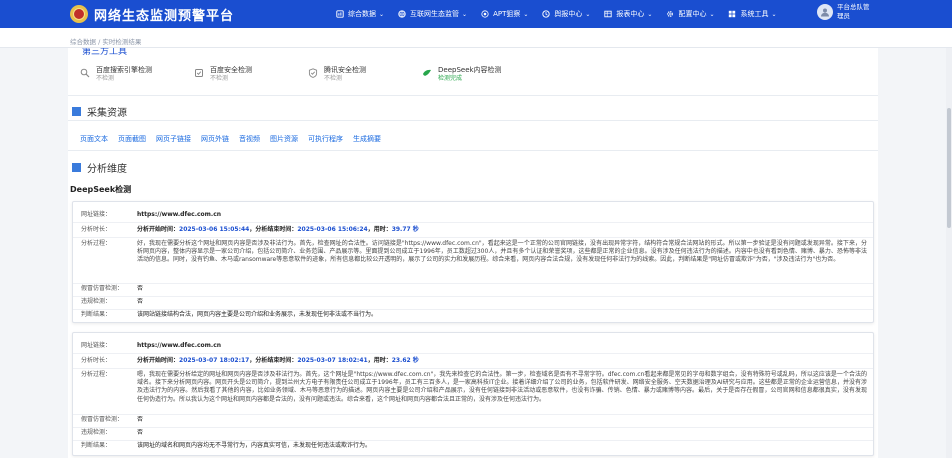 The height and width of the screenshot is (458, 952). Describe the element at coordinates (367, 139) in the screenshot. I see `resource-link-summary: 生成摘要` at that location.